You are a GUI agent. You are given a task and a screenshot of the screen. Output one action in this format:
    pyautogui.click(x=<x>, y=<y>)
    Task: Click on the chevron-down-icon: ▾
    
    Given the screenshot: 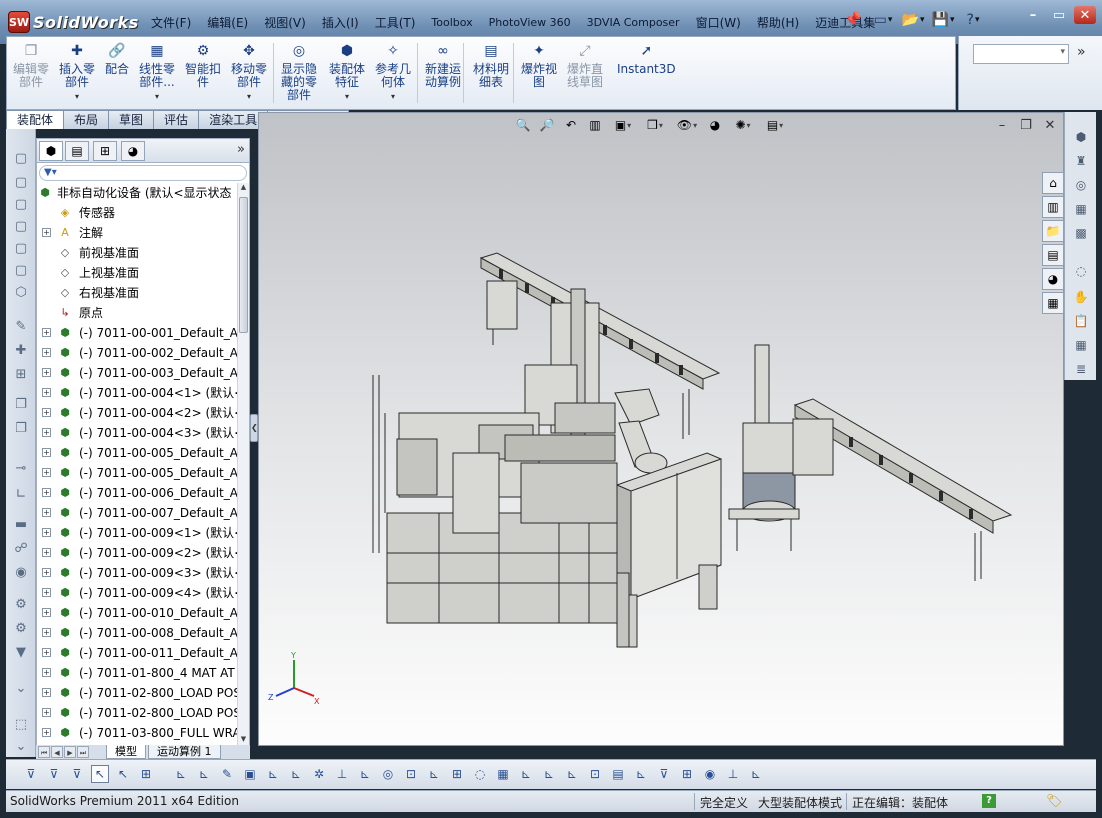 What is the action you would take?
    pyautogui.click(x=157, y=96)
    